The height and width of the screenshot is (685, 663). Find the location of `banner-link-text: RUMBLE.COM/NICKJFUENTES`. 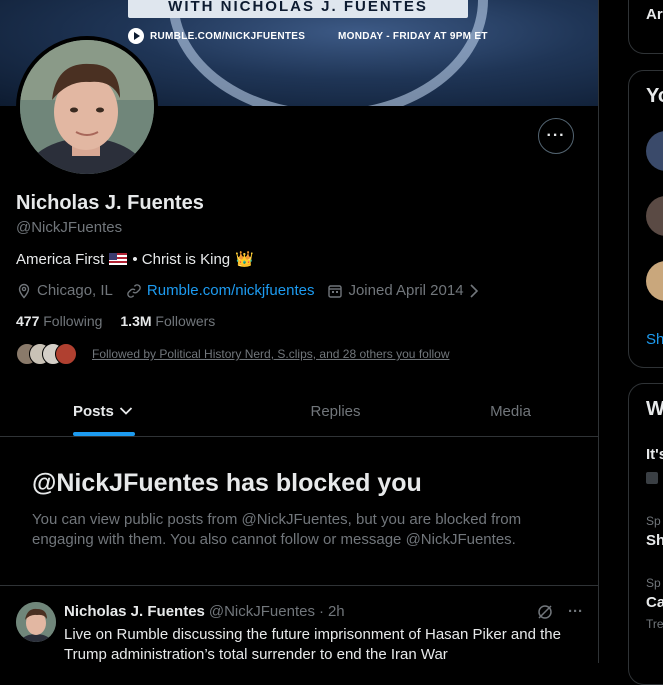

banner-link-text: RUMBLE.COM/NICKJFUENTES is located at coordinates (228, 36).